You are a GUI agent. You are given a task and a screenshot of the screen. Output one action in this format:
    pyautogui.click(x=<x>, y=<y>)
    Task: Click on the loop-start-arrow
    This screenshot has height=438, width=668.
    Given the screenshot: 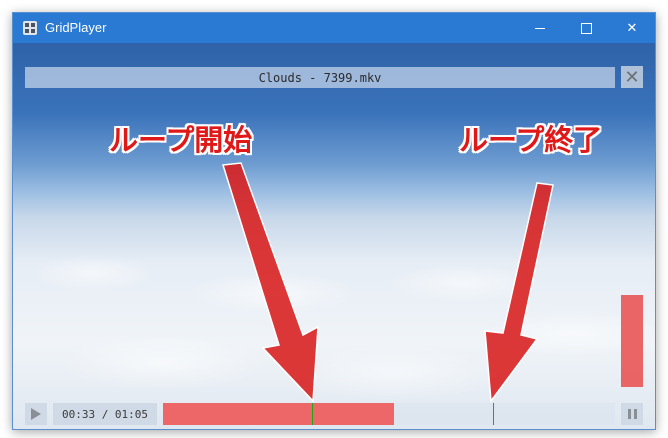 What is the action you would take?
    pyautogui.click(x=270, y=282)
    